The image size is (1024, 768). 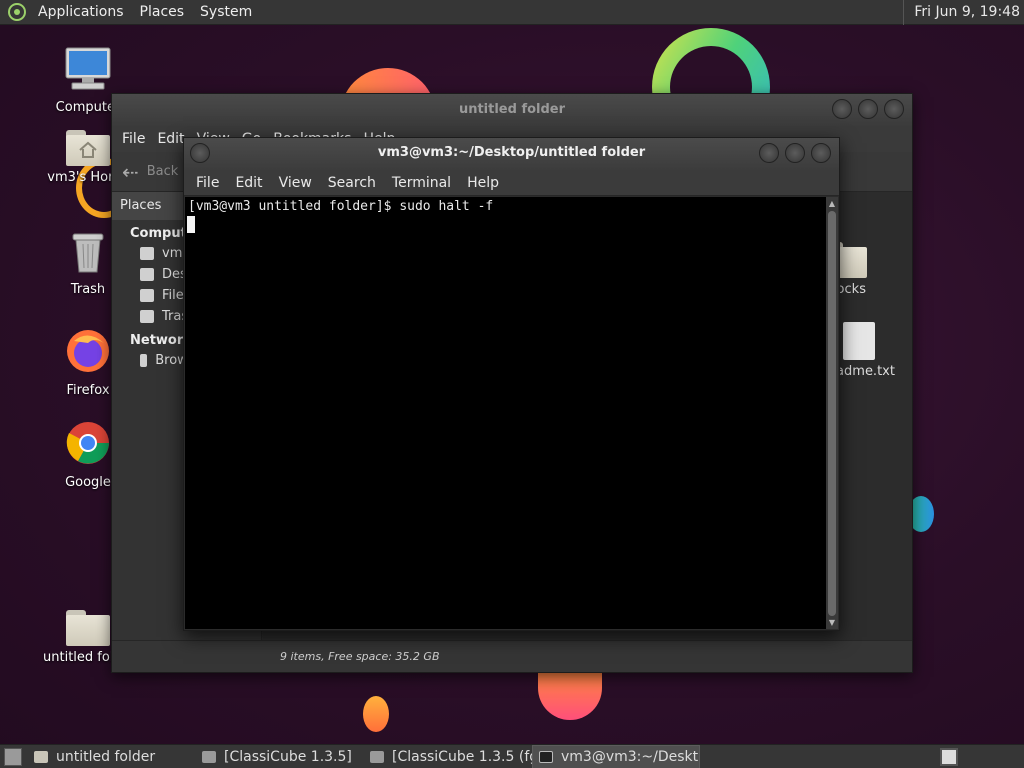 What do you see at coordinates (570, 694) in the screenshot?
I see `wallpaper-bottom-shape` at bounding box center [570, 694].